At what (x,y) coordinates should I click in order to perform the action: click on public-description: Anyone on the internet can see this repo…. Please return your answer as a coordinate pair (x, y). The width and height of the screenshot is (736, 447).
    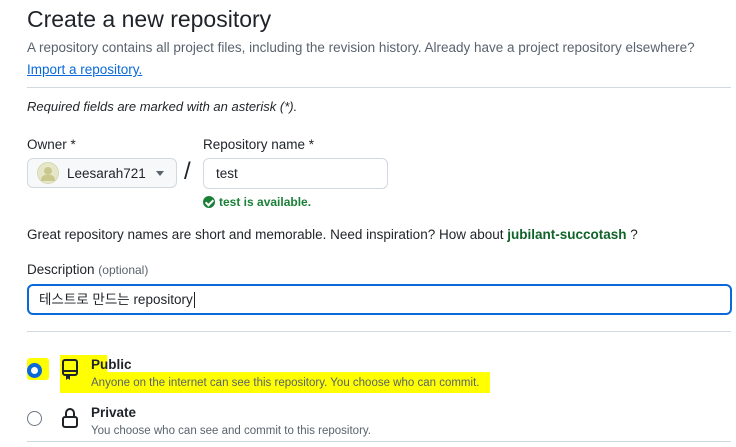
    Looking at the image, I should click on (285, 383).